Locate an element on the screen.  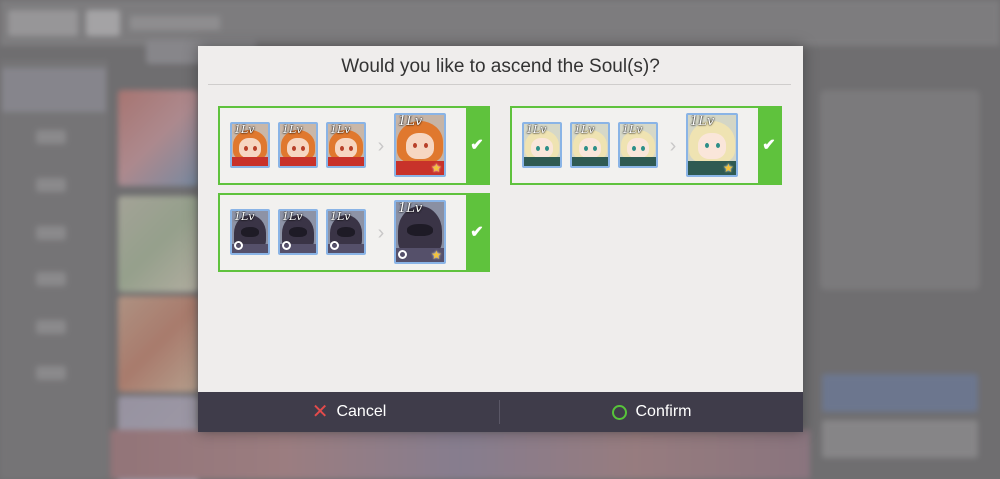
footer-divider is located at coordinates (499, 412).